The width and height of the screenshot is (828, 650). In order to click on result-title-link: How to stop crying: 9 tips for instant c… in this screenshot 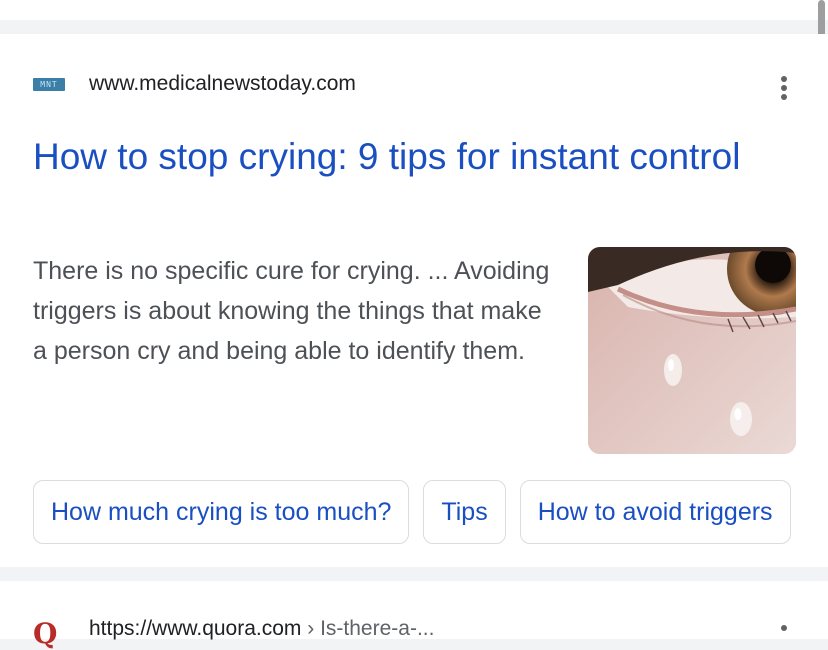, I will do `click(393, 156)`.